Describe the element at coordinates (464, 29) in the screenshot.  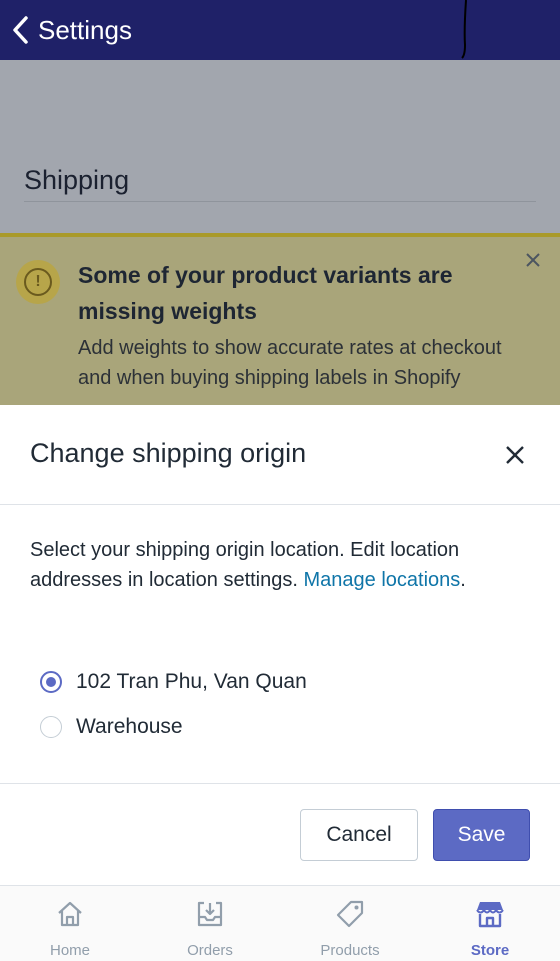
I see `pen-mark` at that location.